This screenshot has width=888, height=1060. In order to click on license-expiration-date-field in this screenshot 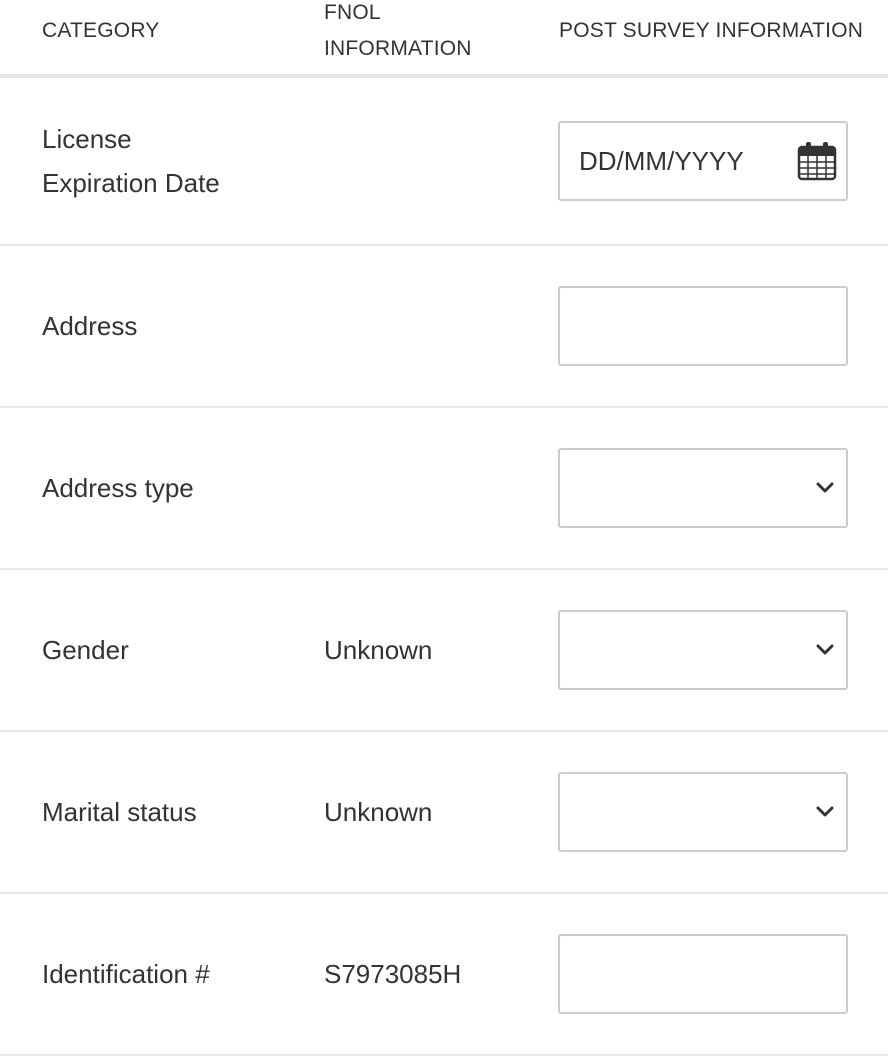, I will do `click(703, 161)`.